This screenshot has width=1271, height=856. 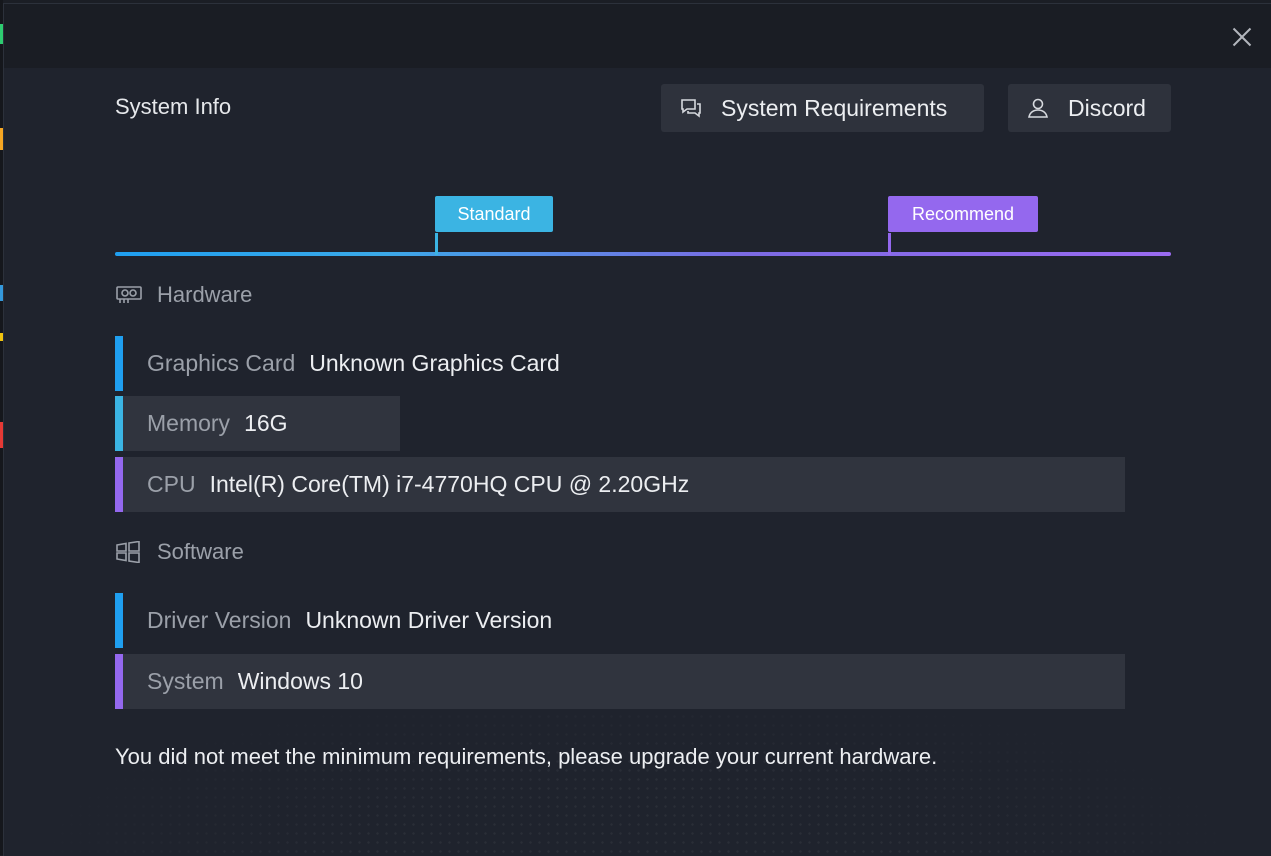 What do you see at coordinates (834, 107) in the screenshot?
I see `system-requirements-label: System Requirements` at bounding box center [834, 107].